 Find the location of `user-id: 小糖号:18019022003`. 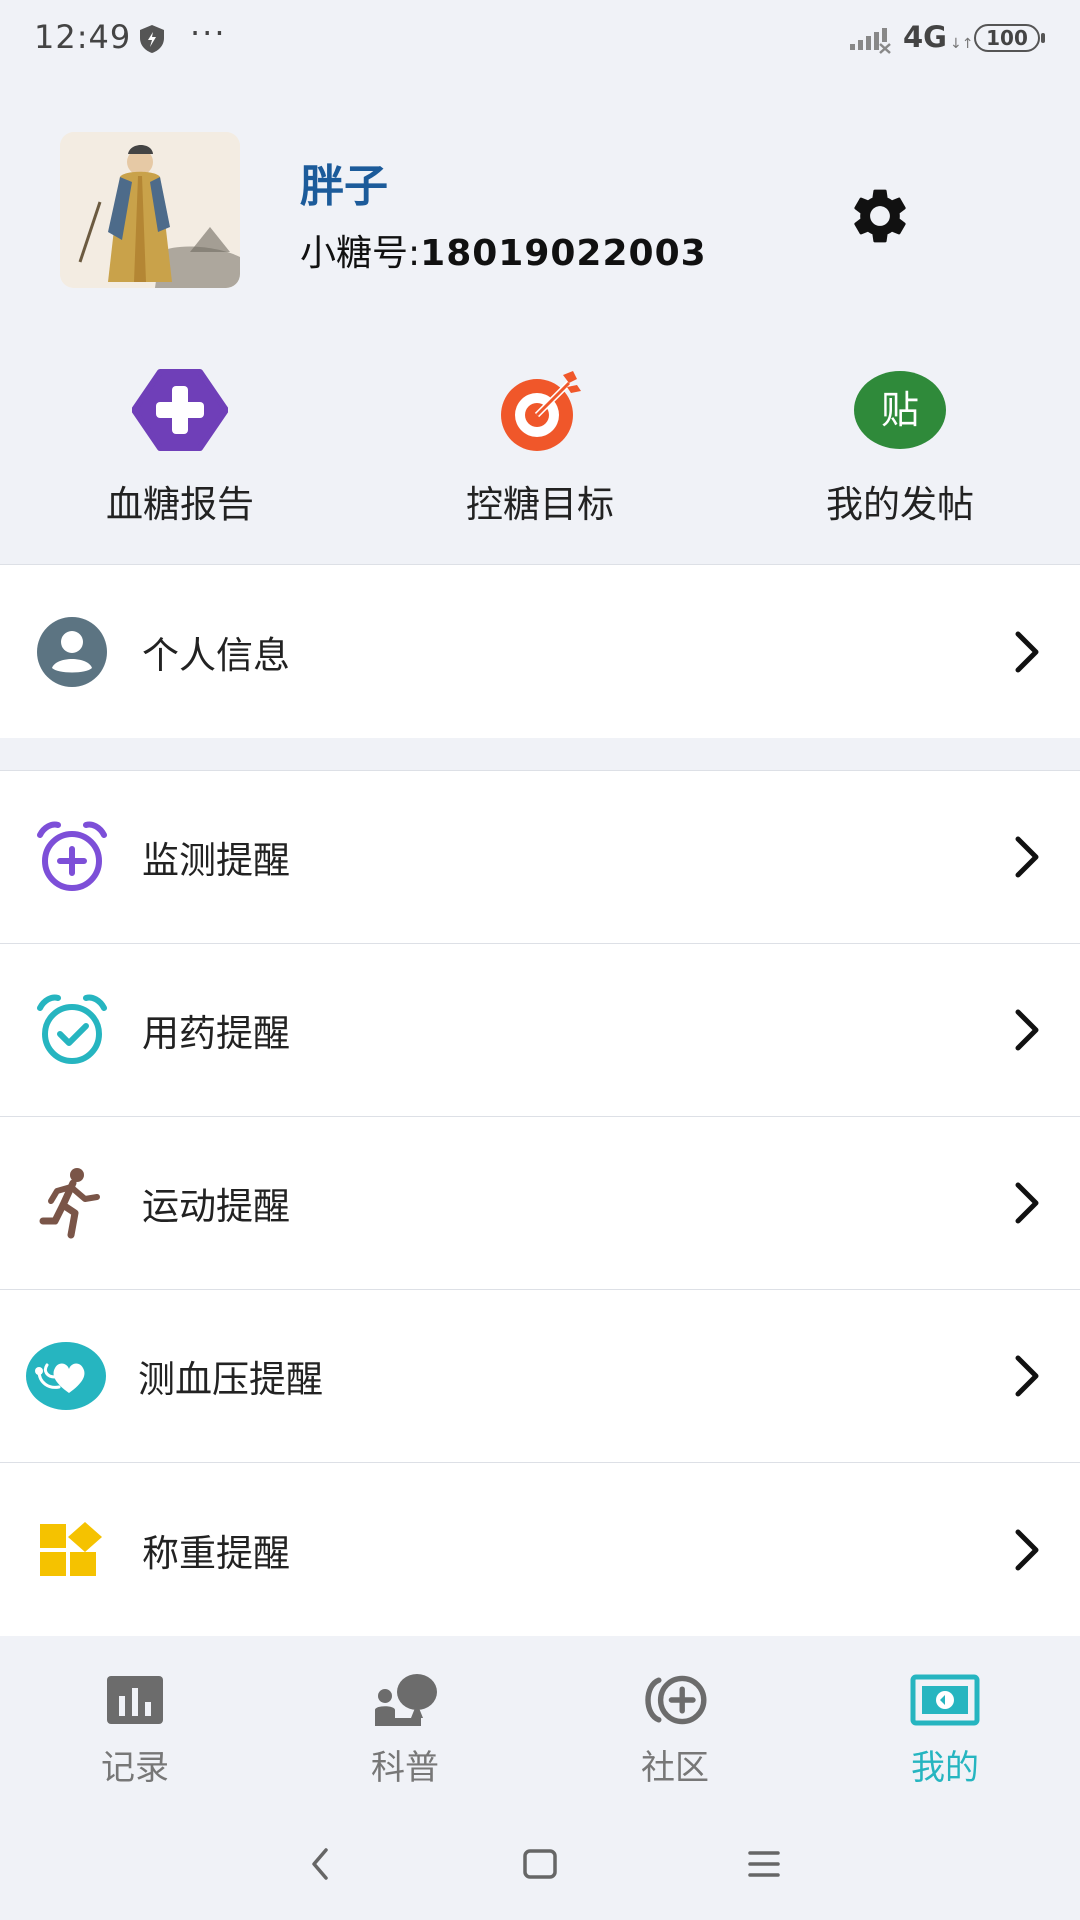

user-id: 小糖号:18019022003 is located at coordinates (503, 250).